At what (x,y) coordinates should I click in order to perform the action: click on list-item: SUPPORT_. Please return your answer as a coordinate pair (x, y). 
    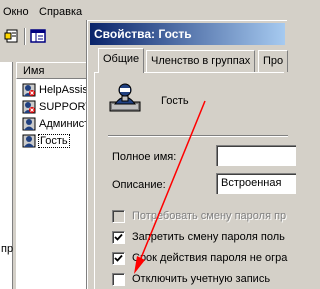
    Looking at the image, I should click on (55, 107).